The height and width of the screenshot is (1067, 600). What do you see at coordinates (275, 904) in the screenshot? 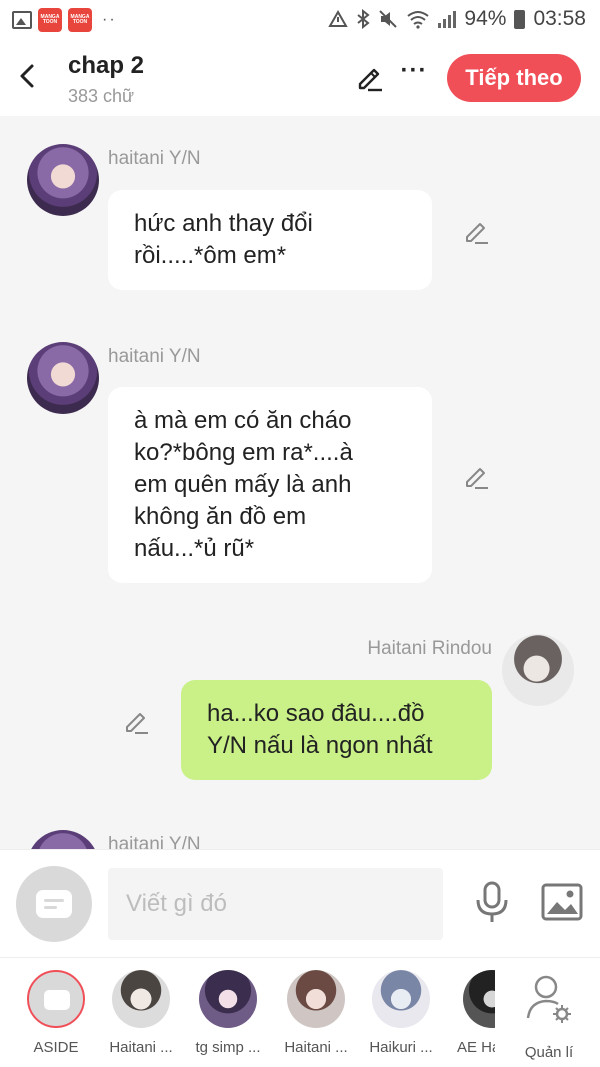
I see `message-input` at bounding box center [275, 904].